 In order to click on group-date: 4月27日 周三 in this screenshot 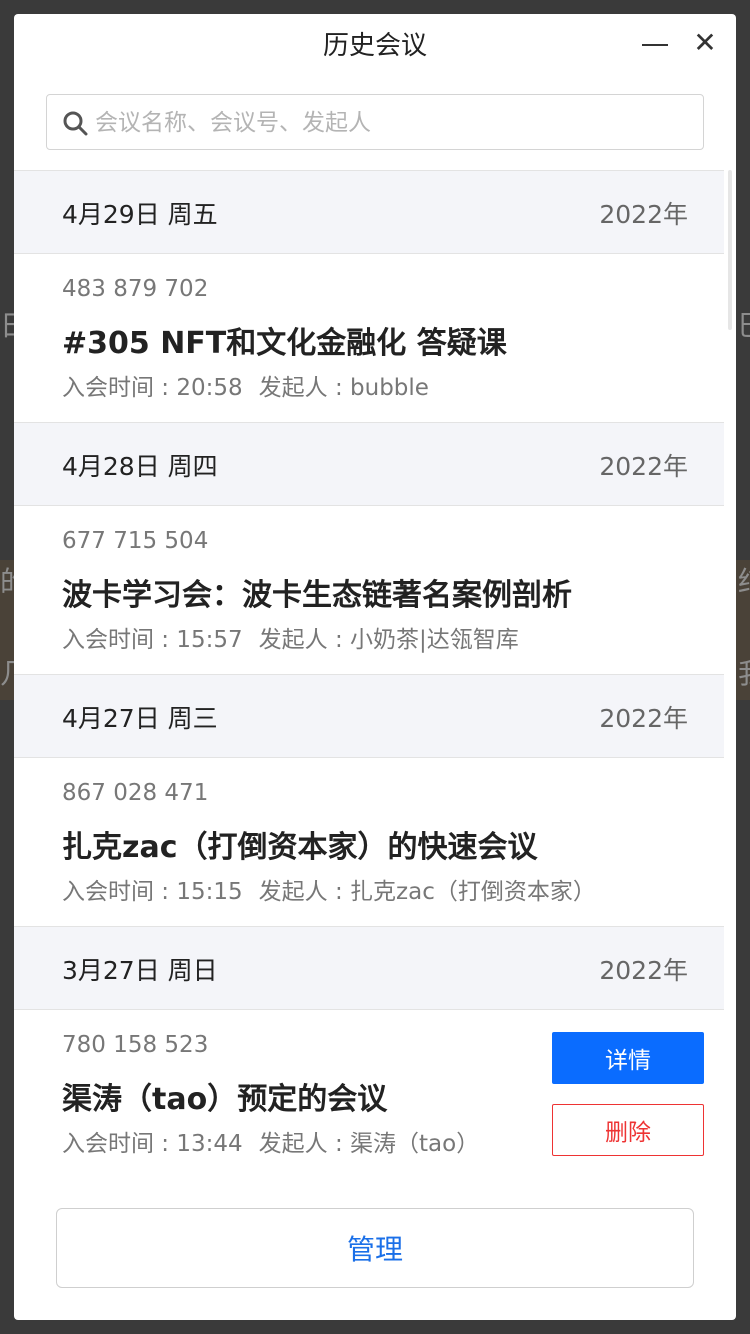, I will do `click(140, 718)`.